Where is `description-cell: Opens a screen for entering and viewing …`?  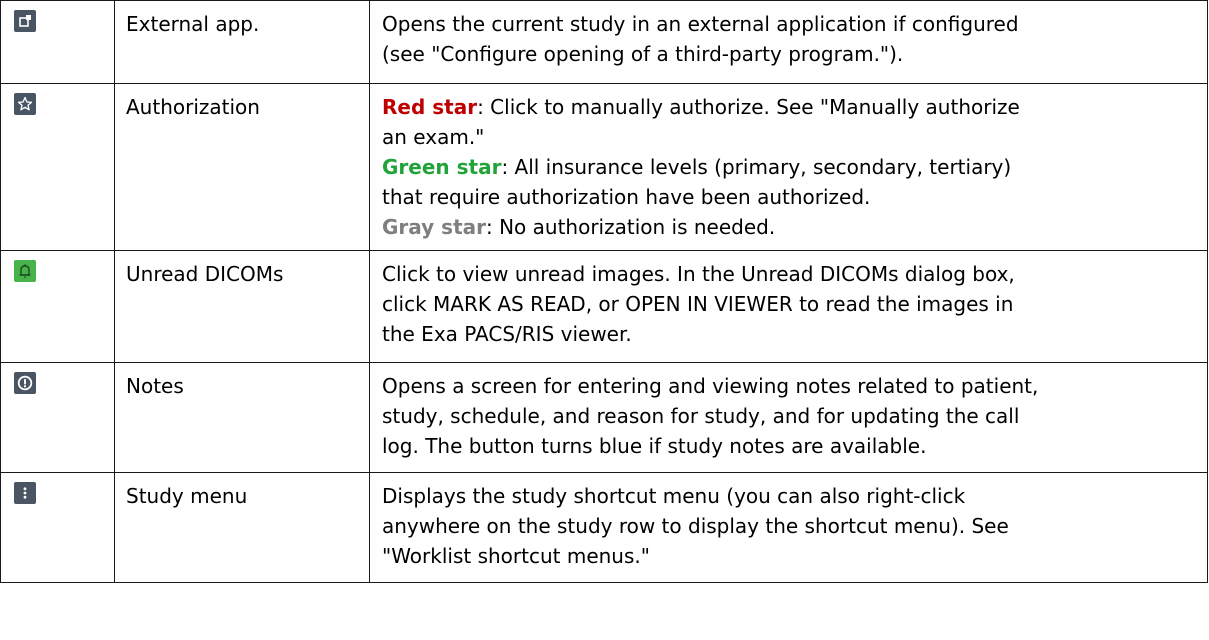
description-cell: Opens a screen for entering and viewing … is located at coordinates (788, 417).